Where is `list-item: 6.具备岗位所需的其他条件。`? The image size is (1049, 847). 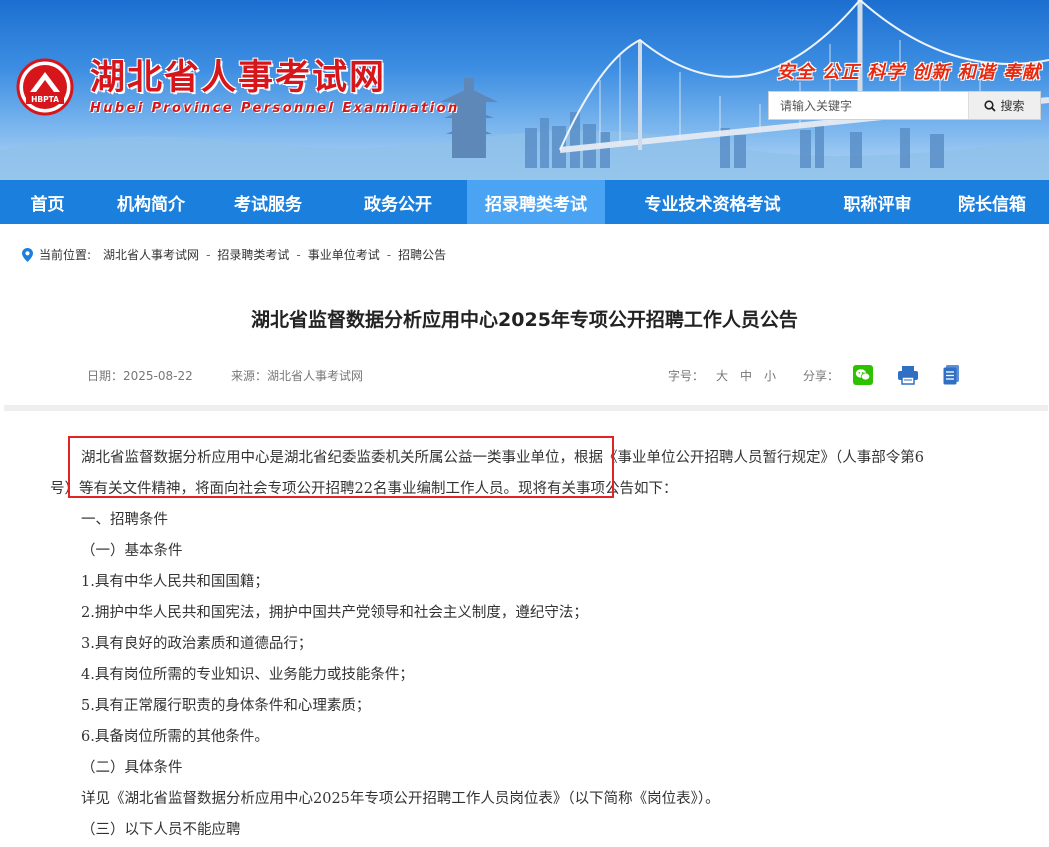
list-item: 6.具备岗位所需的其他条件。 is located at coordinates (175, 737).